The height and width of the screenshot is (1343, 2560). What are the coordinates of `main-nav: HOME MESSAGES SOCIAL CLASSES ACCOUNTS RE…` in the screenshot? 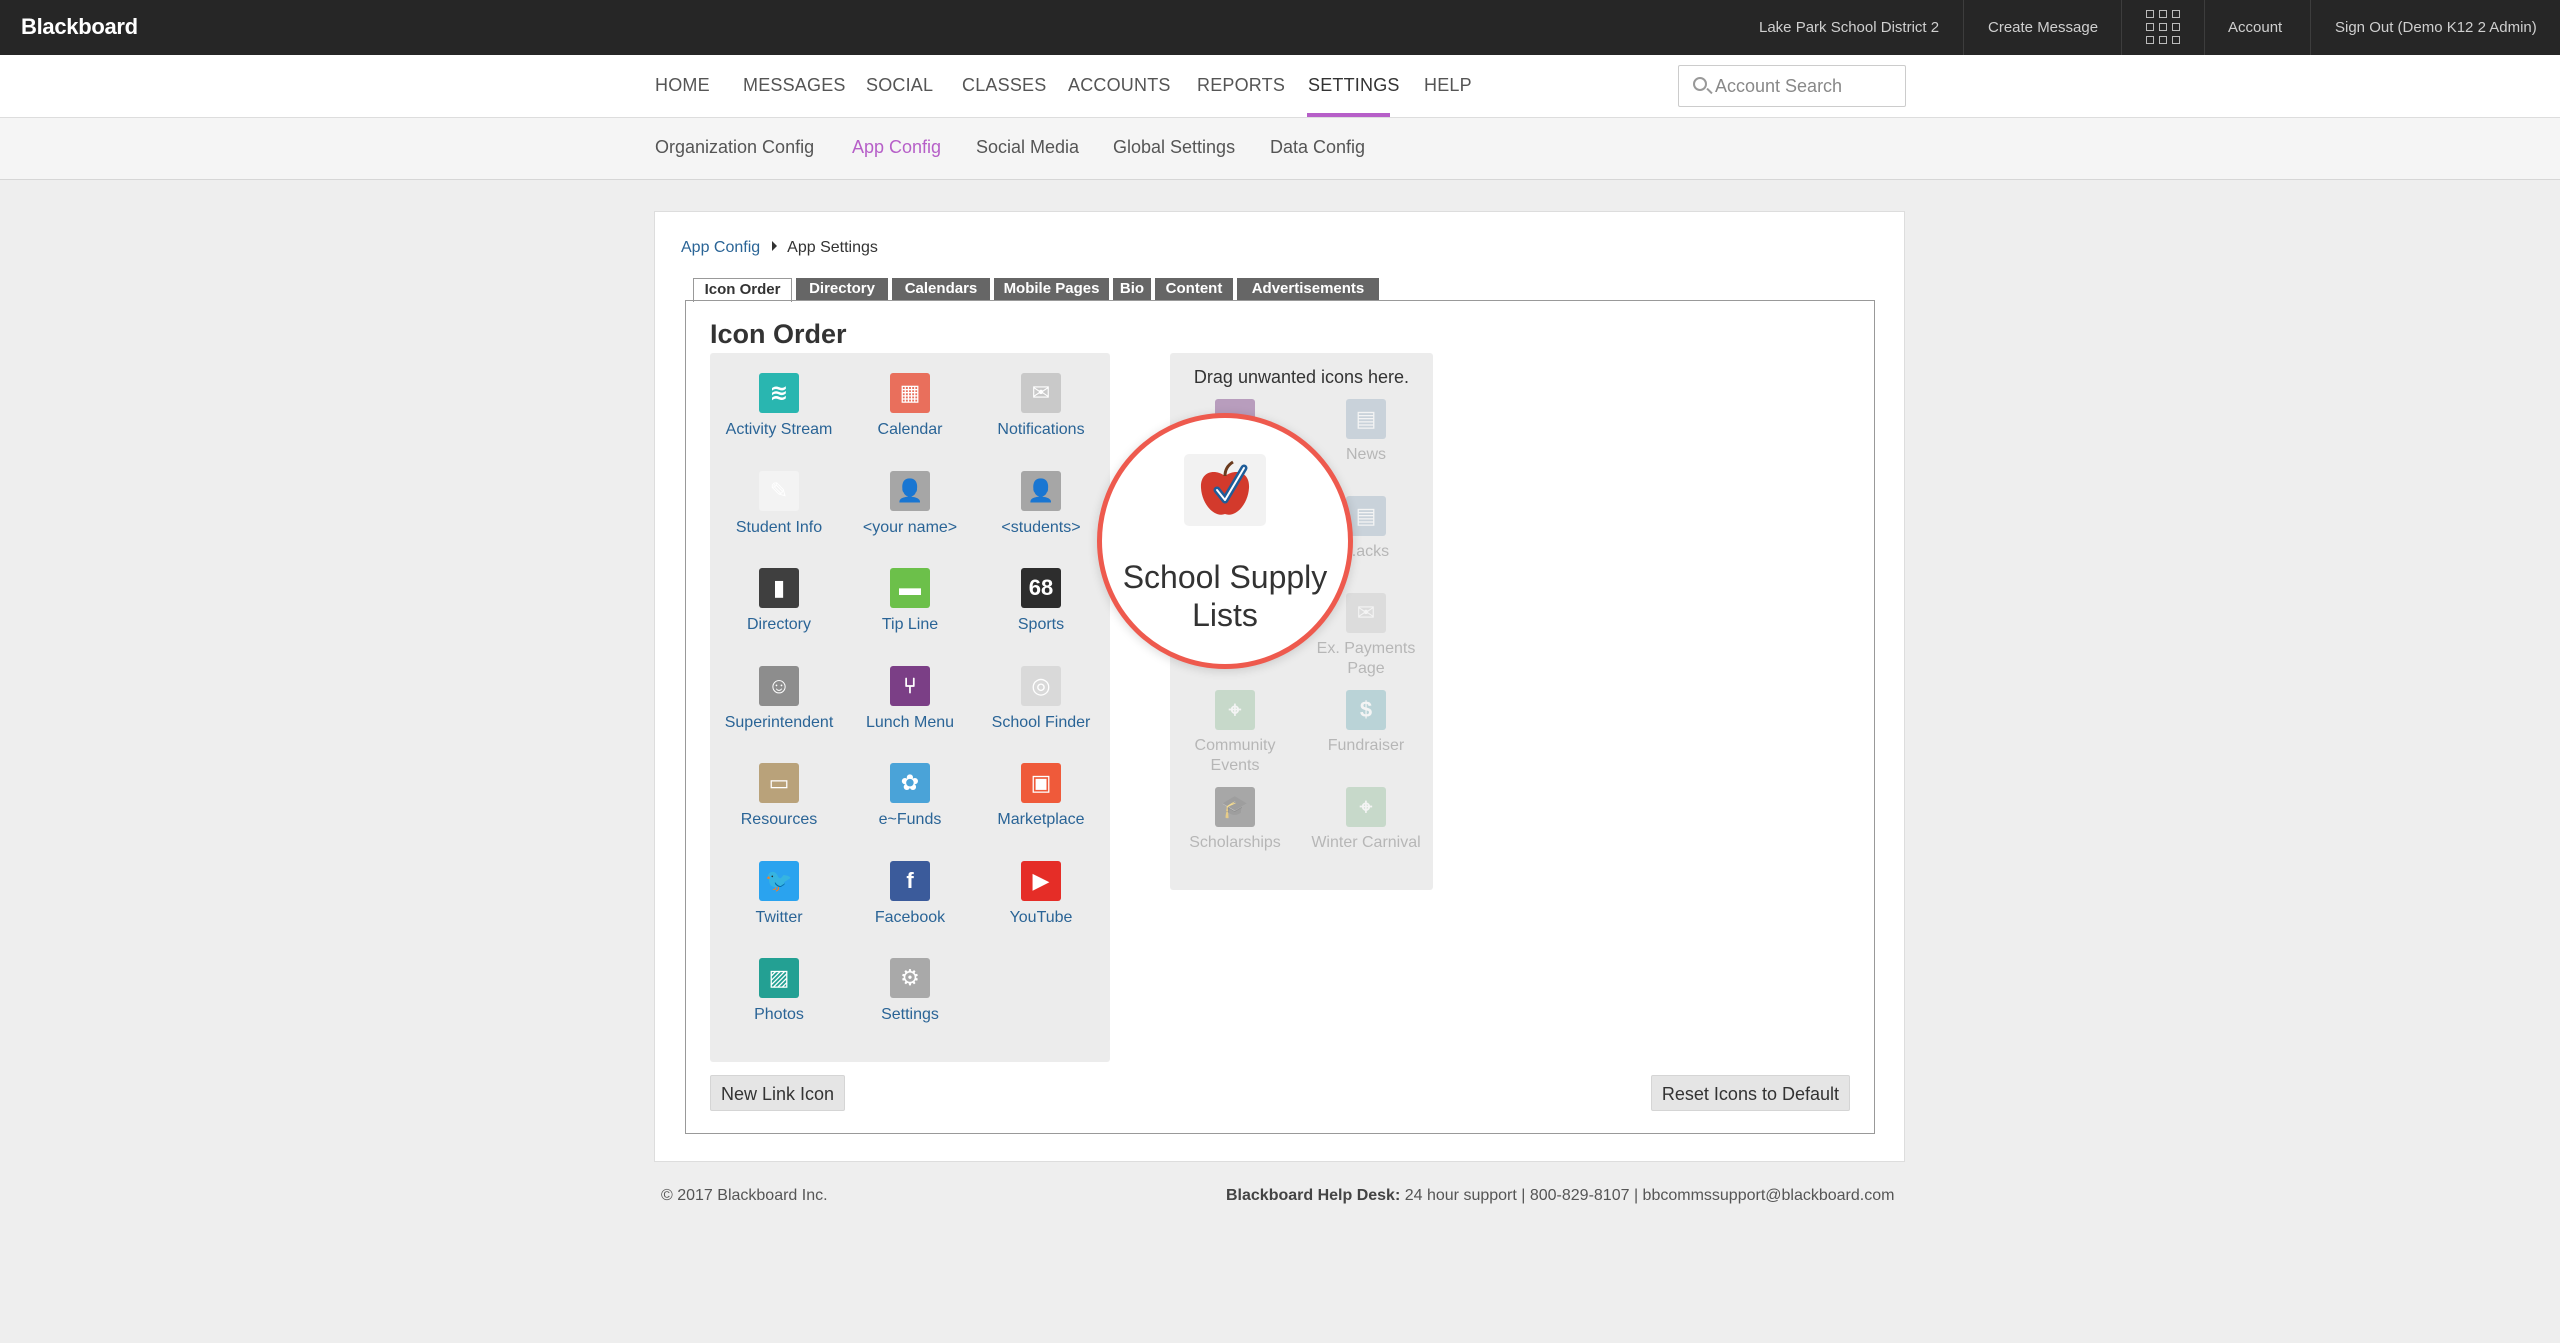 It's located at (1280, 86).